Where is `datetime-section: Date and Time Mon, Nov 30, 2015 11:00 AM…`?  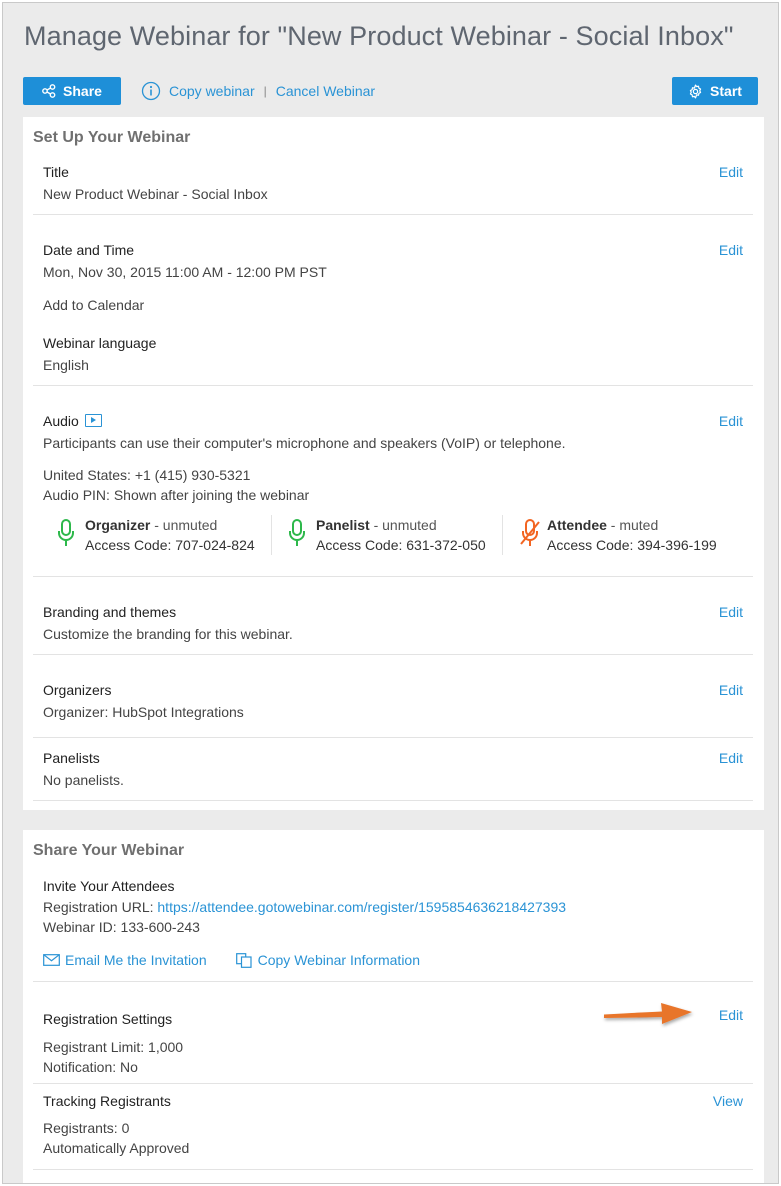
datetime-section: Date and Time Mon, Nov 30, 2015 11:00 AM… is located at coordinates (393, 309).